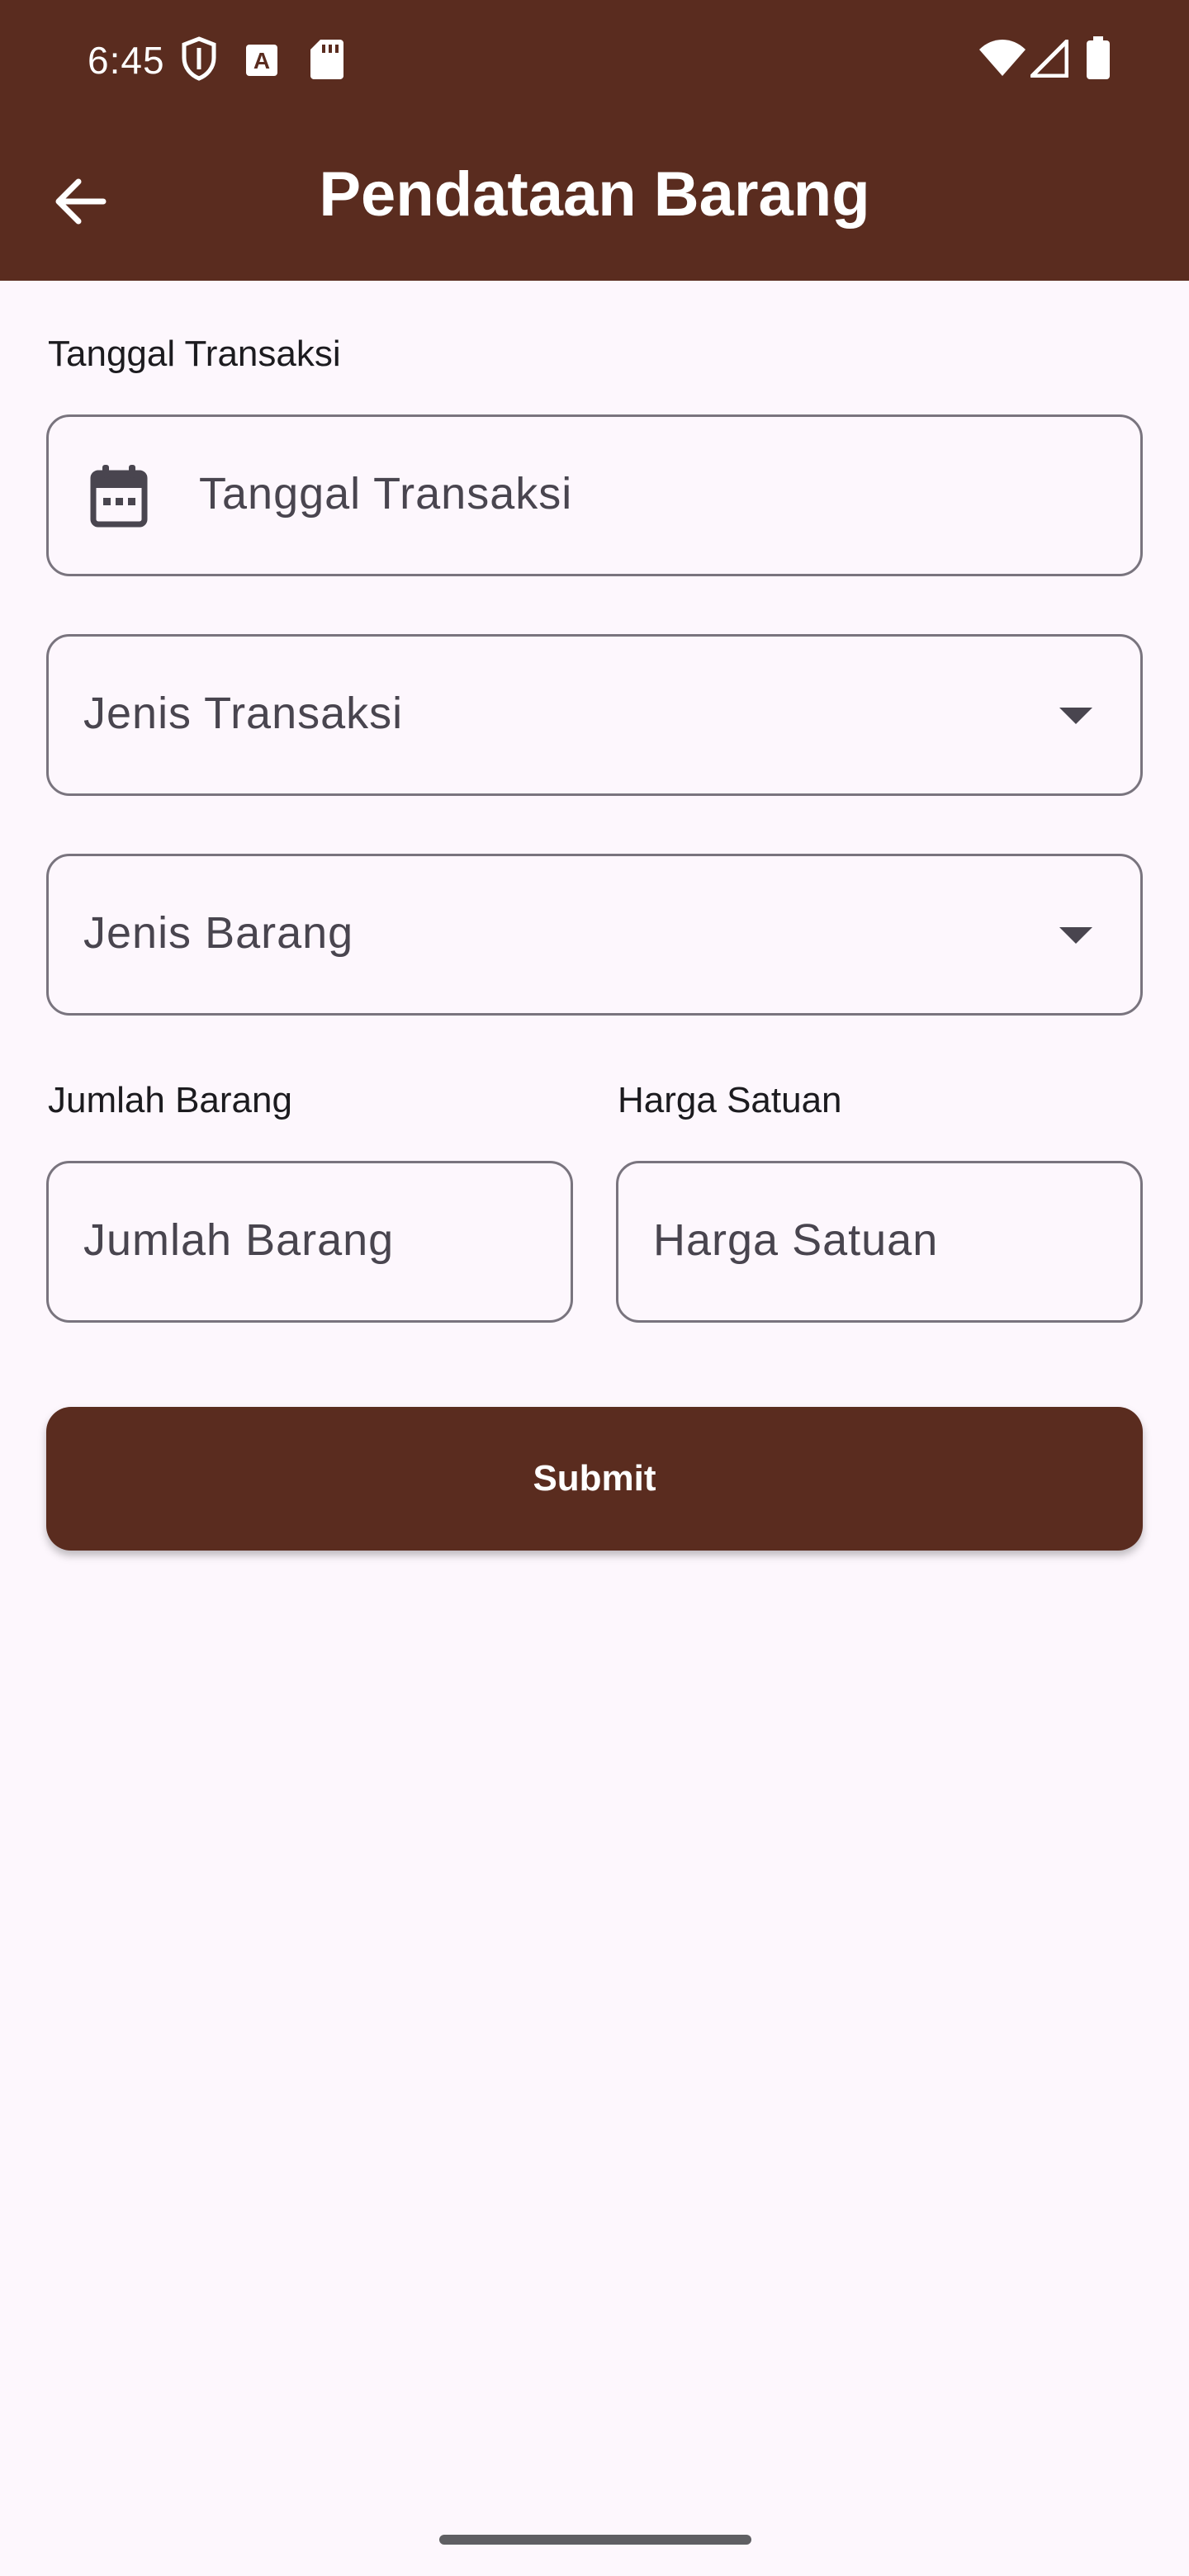 The image size is (1189, 2576). What do you see at coordinates (243, 713) in the screenshot?
I see `jenis-transaksi-placeholder: Jenis Transaksi` at bounding box center [243, 713].